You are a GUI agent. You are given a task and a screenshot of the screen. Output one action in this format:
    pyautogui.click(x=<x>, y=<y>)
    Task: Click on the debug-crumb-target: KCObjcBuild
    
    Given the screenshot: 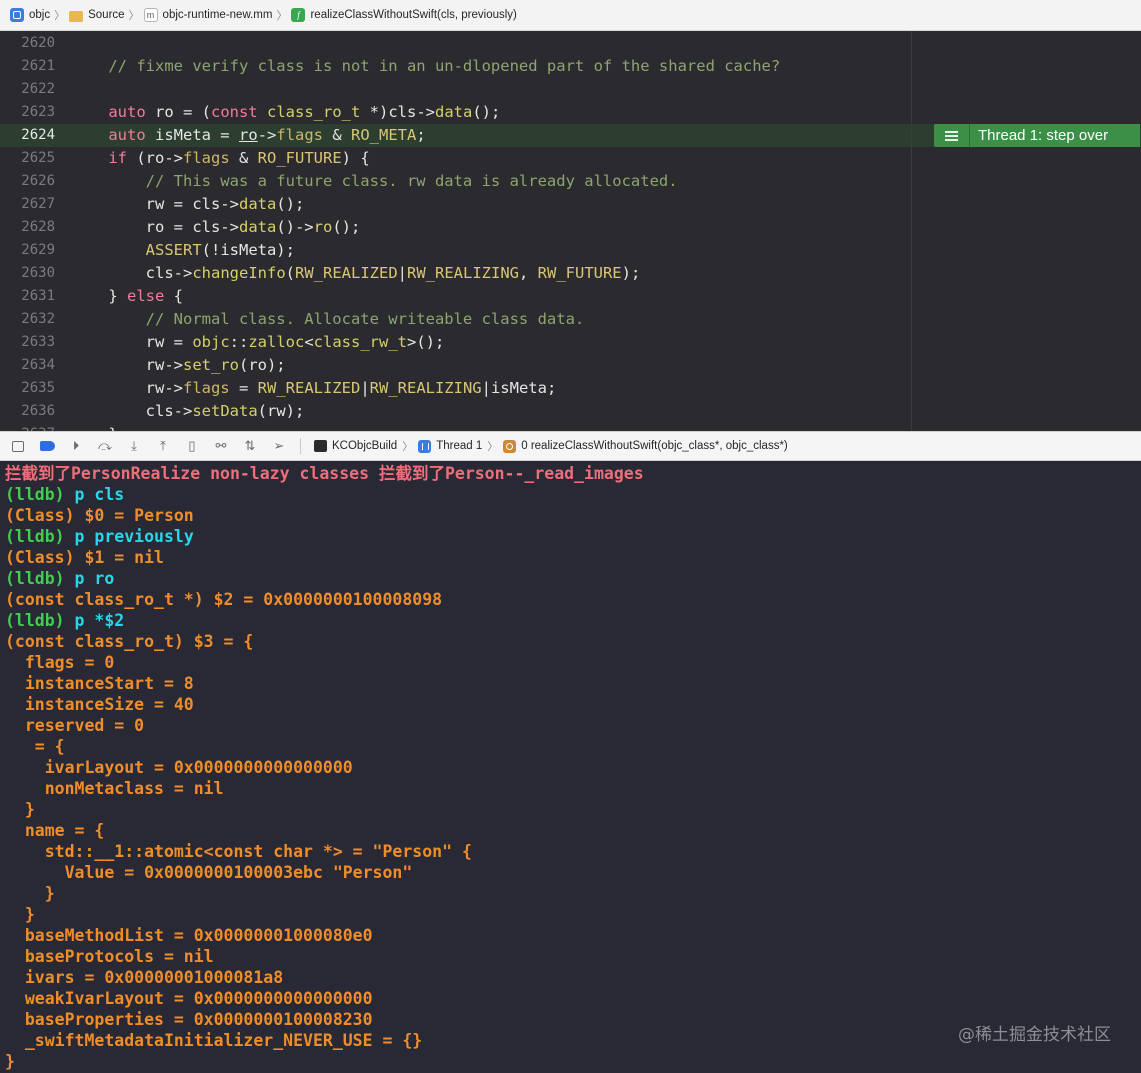 What is the action you would take?
    pyautogui.click(x=355, y=446)
    